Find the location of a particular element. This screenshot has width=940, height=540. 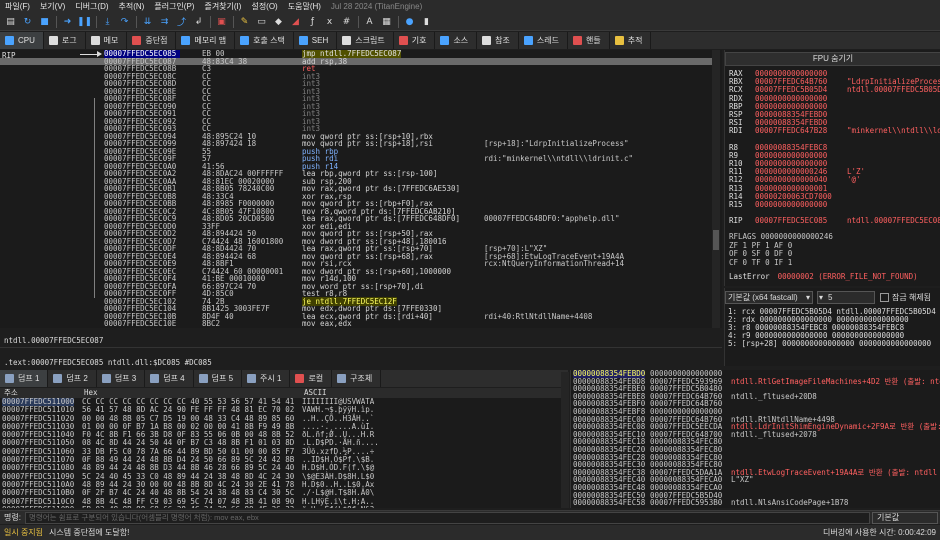

lasterror-value: 00000002 (ERROR_FILE_NOT_FOUND) is located at coordinates (847, 277).